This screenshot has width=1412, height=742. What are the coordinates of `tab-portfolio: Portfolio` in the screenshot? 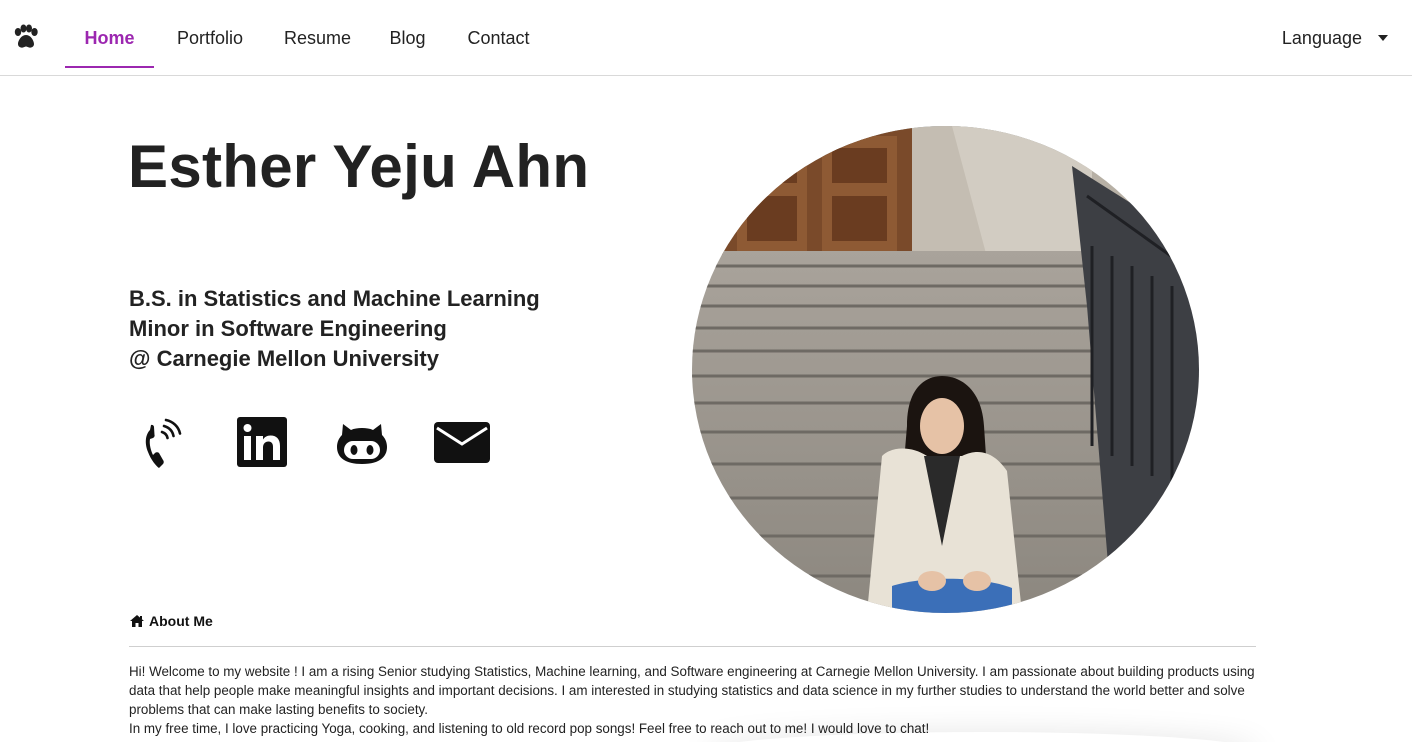 It's located at (210, 38).